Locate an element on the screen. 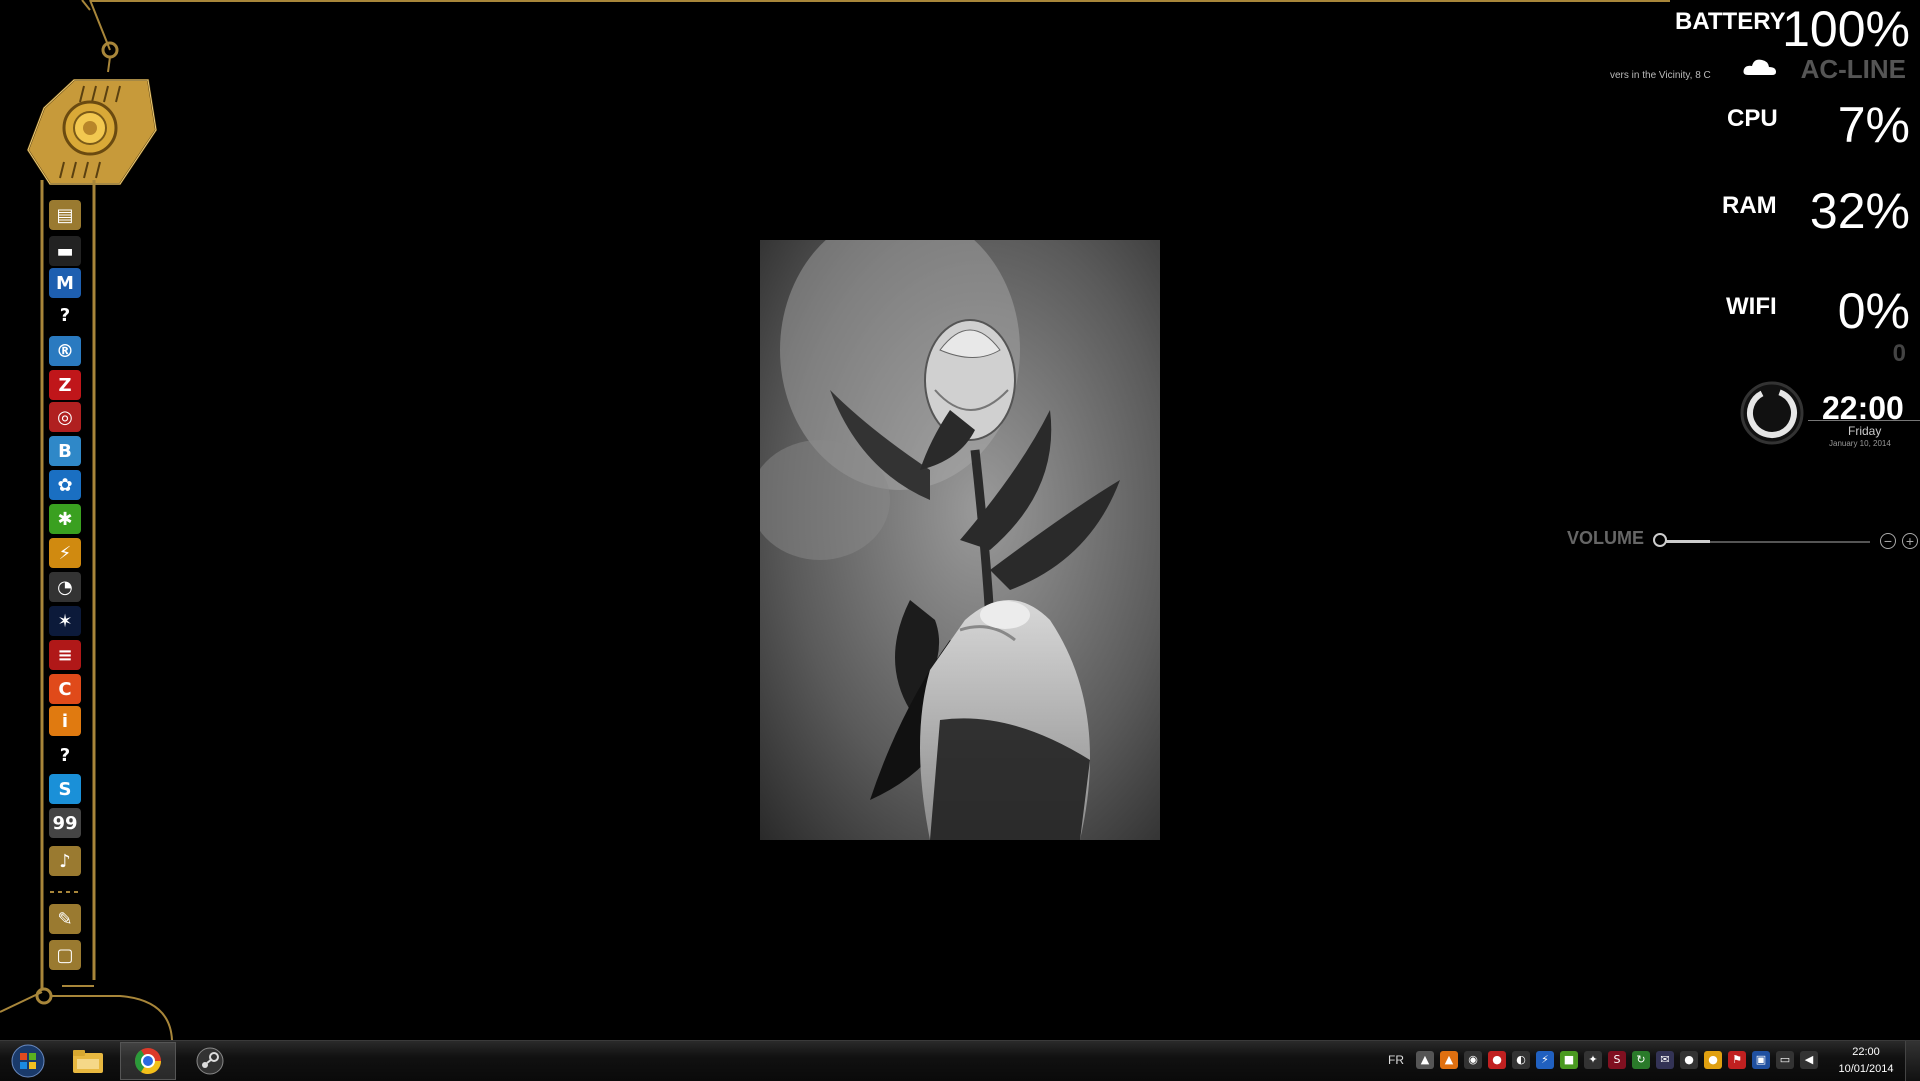 The image size is (1920, 1081). film-reel-icon: ✿ is located at coordinates (65, 485).